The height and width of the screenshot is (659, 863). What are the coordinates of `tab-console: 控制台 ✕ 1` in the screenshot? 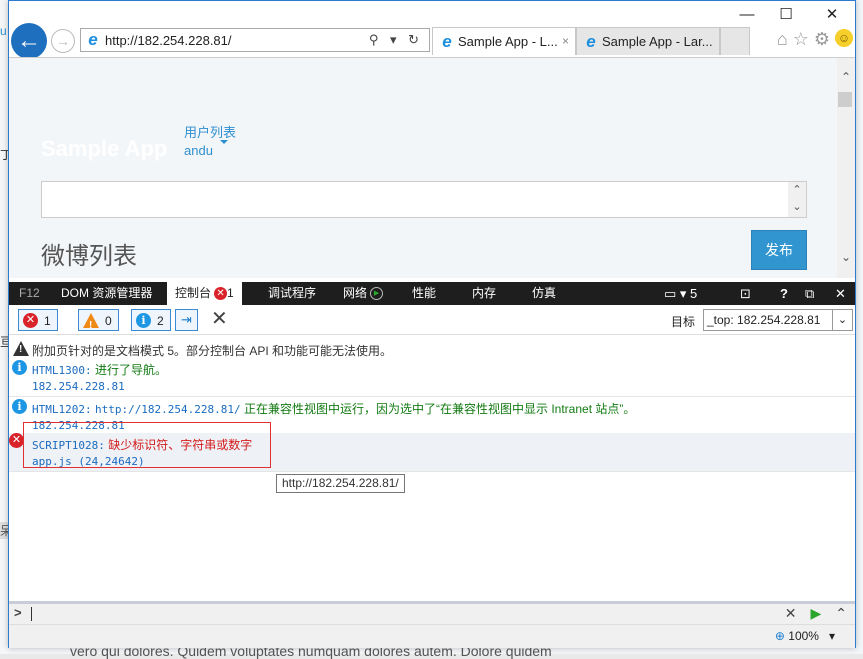 It's located at (204, 293).